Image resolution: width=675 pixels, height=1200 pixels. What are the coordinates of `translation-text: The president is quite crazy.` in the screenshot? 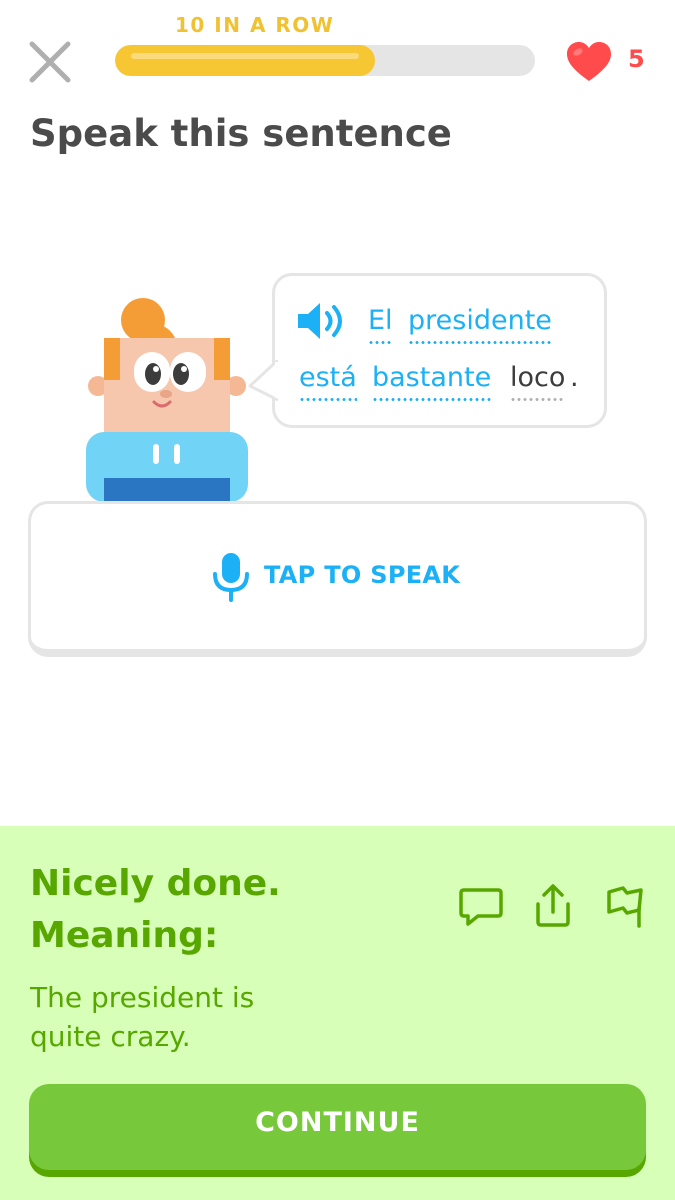 It's located at (142, 1017).